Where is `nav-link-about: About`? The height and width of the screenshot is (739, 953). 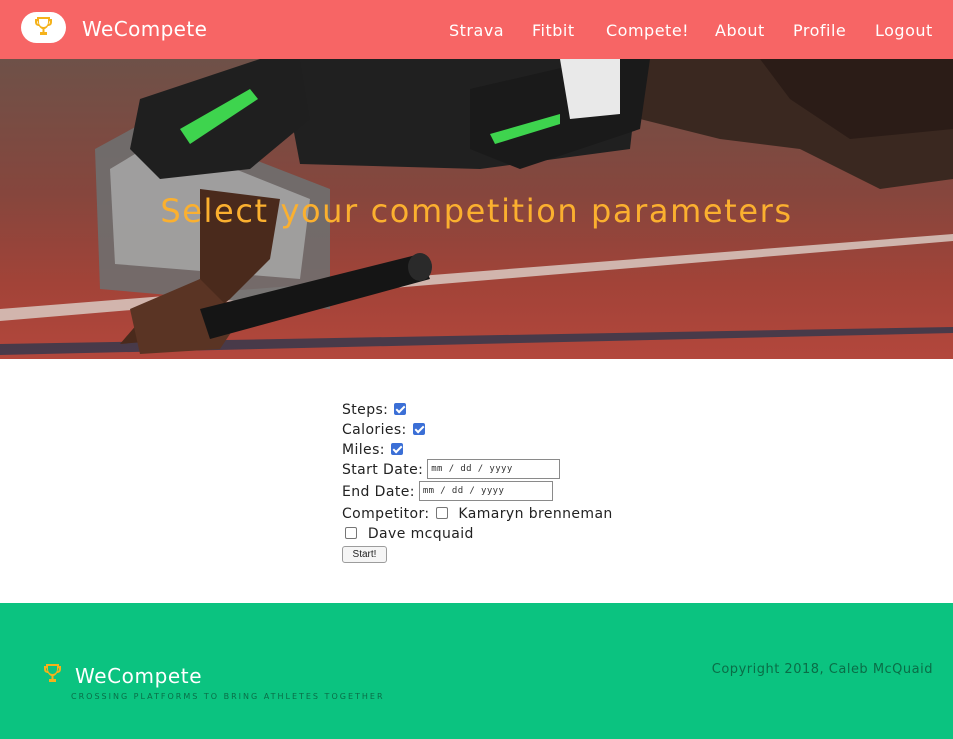 nav-link-about: About is located at coordinates (740, 31).